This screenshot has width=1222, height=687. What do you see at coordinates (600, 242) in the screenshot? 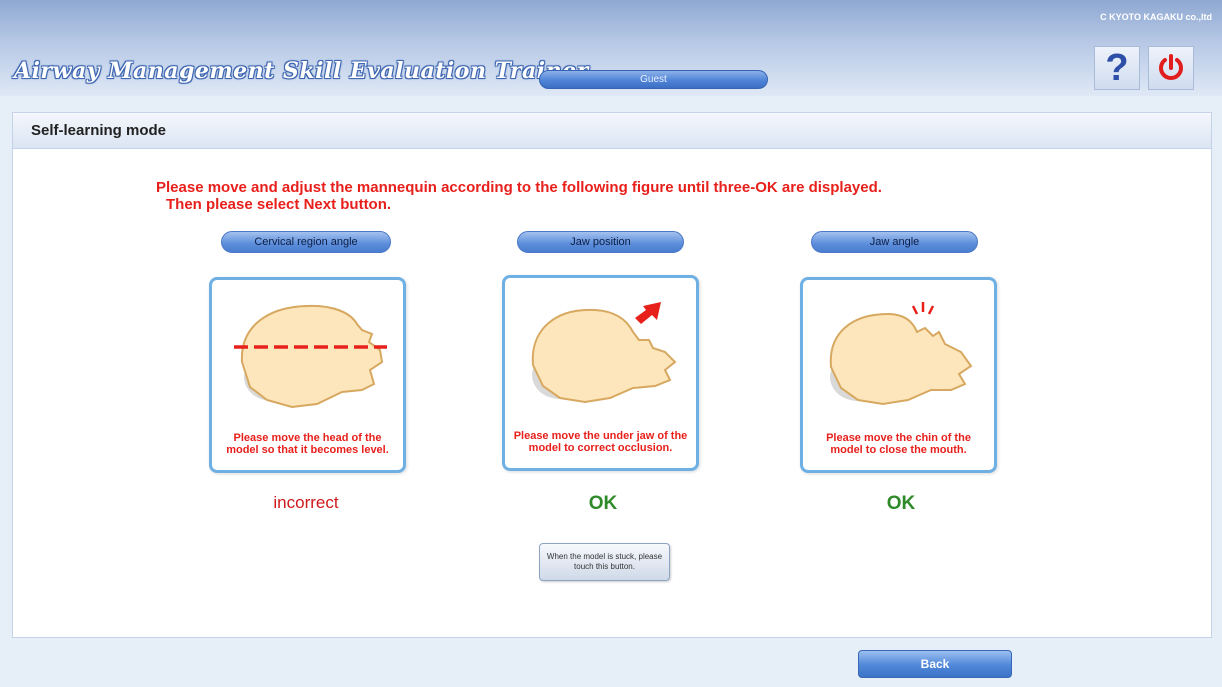
I see `label-jaw-position: Jaw position` at bounding box center [600, 242].